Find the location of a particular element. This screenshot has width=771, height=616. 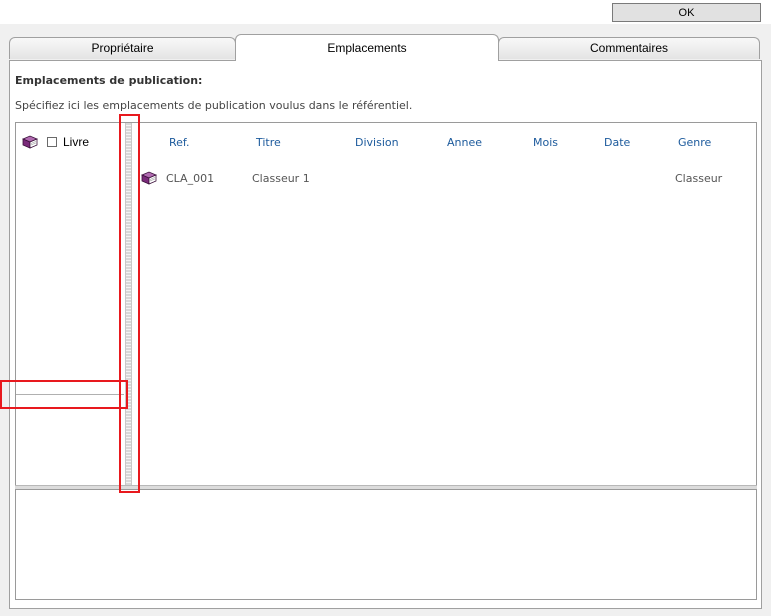

tree-item-label: Livre is located at coordinates (76, 142).